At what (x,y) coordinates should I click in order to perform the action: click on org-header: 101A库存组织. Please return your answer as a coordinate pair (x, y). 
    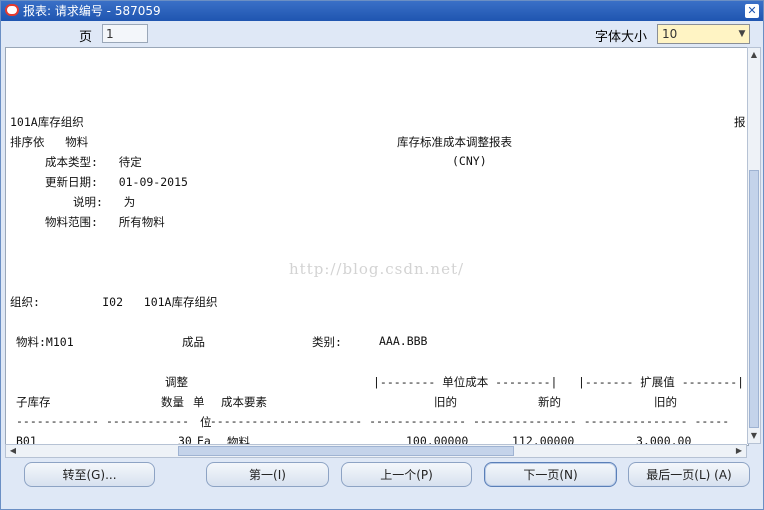
    Looking at the image, I should click on (47, 122).